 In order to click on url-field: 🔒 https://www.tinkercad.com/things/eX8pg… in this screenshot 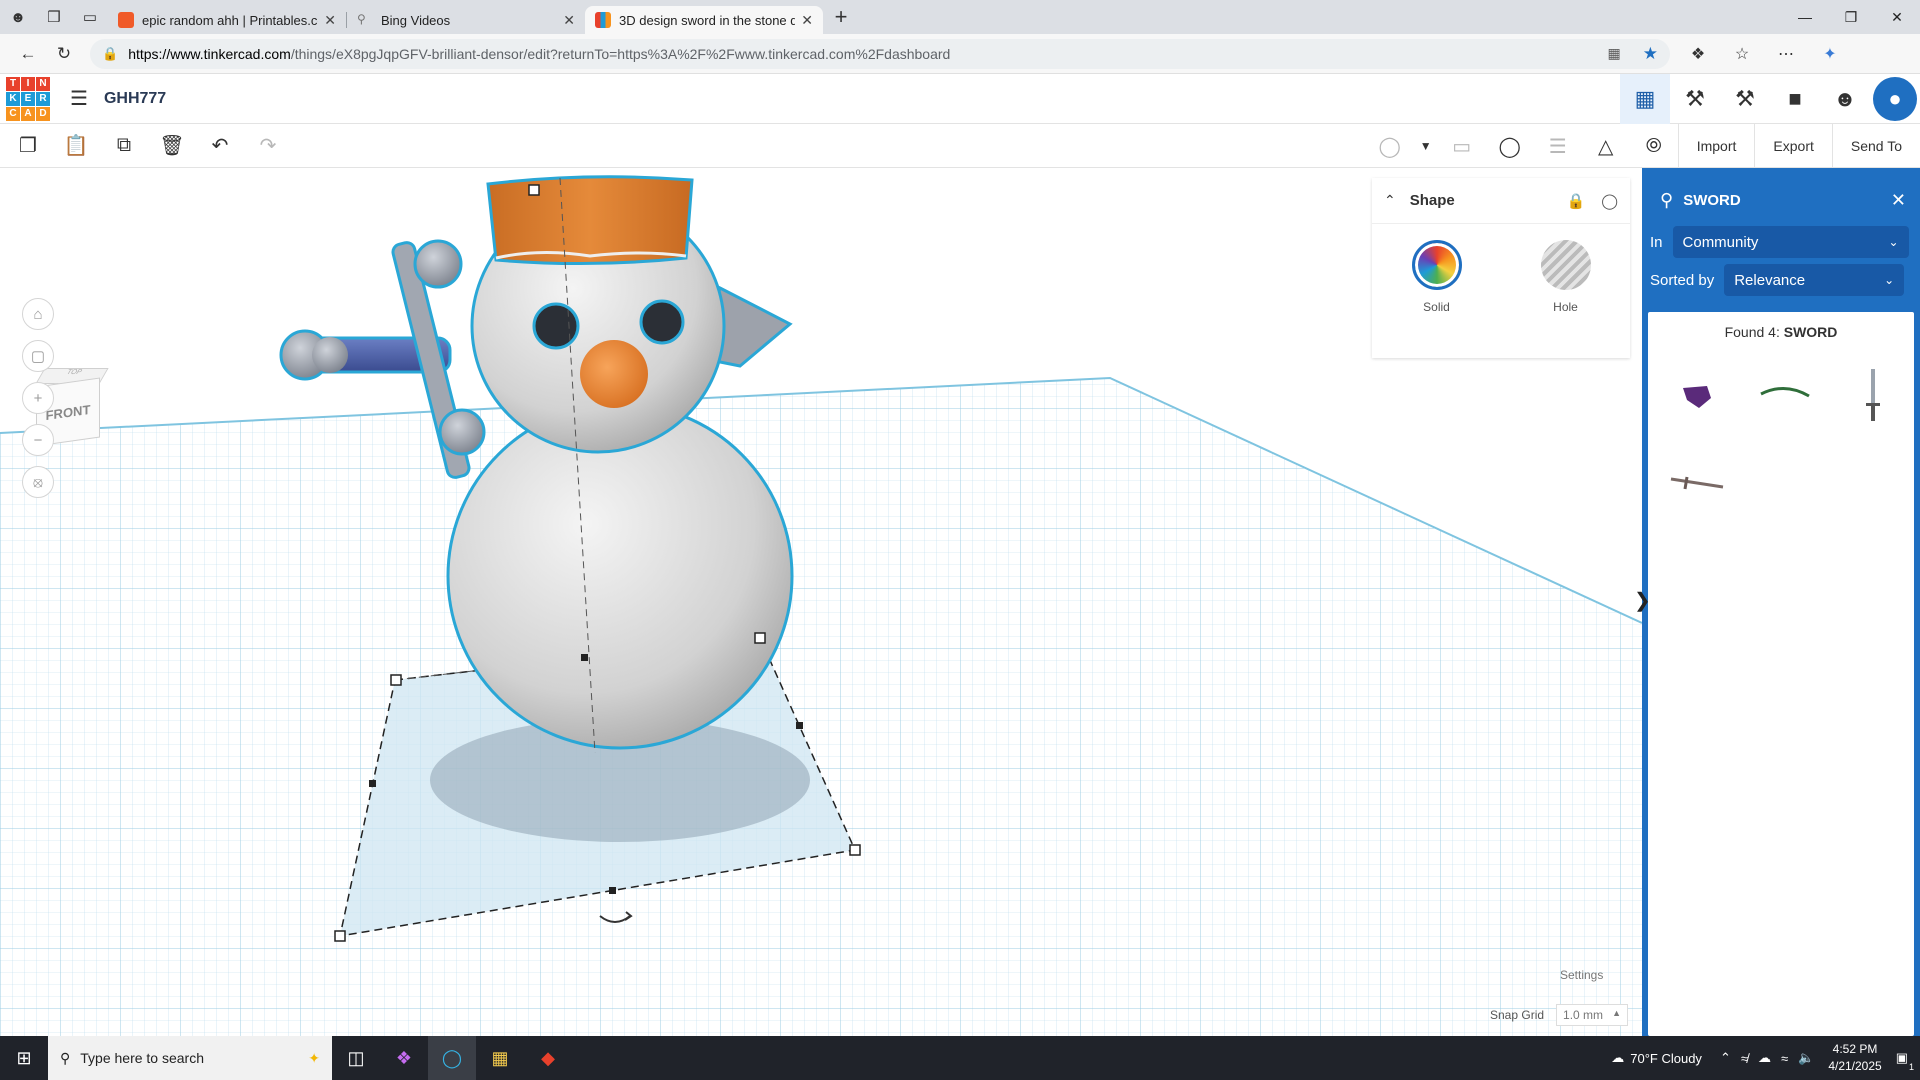, I will do `click(880, 53)`.